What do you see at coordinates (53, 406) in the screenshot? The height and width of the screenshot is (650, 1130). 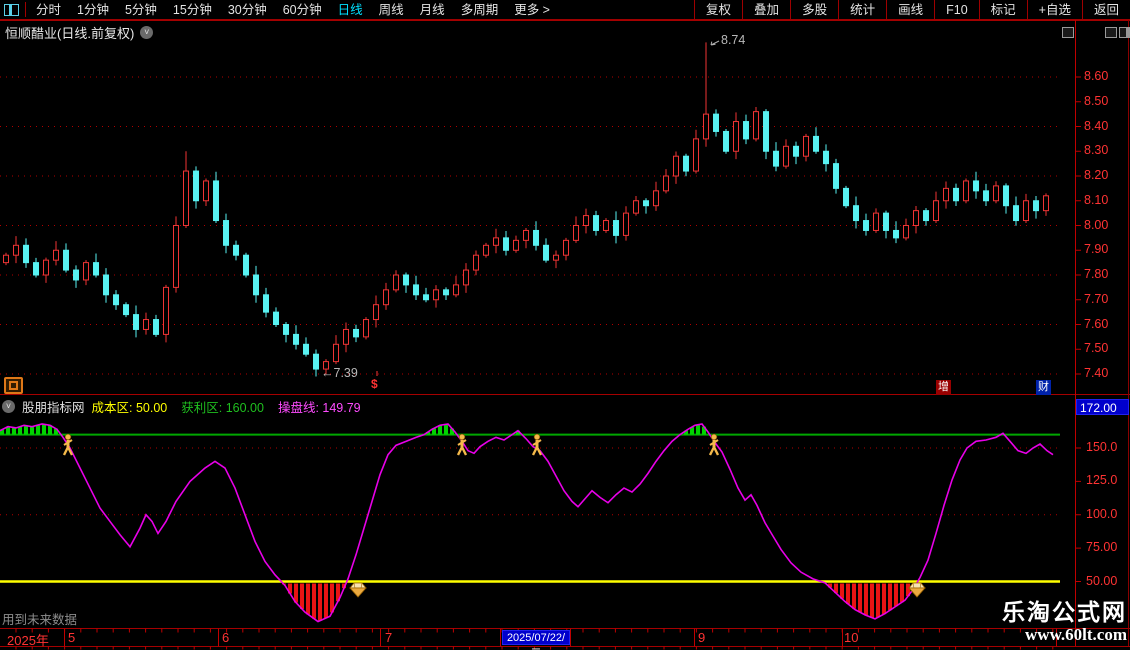 I see `indicator-name: 股朋指标网` at bounding box center [53, 406].